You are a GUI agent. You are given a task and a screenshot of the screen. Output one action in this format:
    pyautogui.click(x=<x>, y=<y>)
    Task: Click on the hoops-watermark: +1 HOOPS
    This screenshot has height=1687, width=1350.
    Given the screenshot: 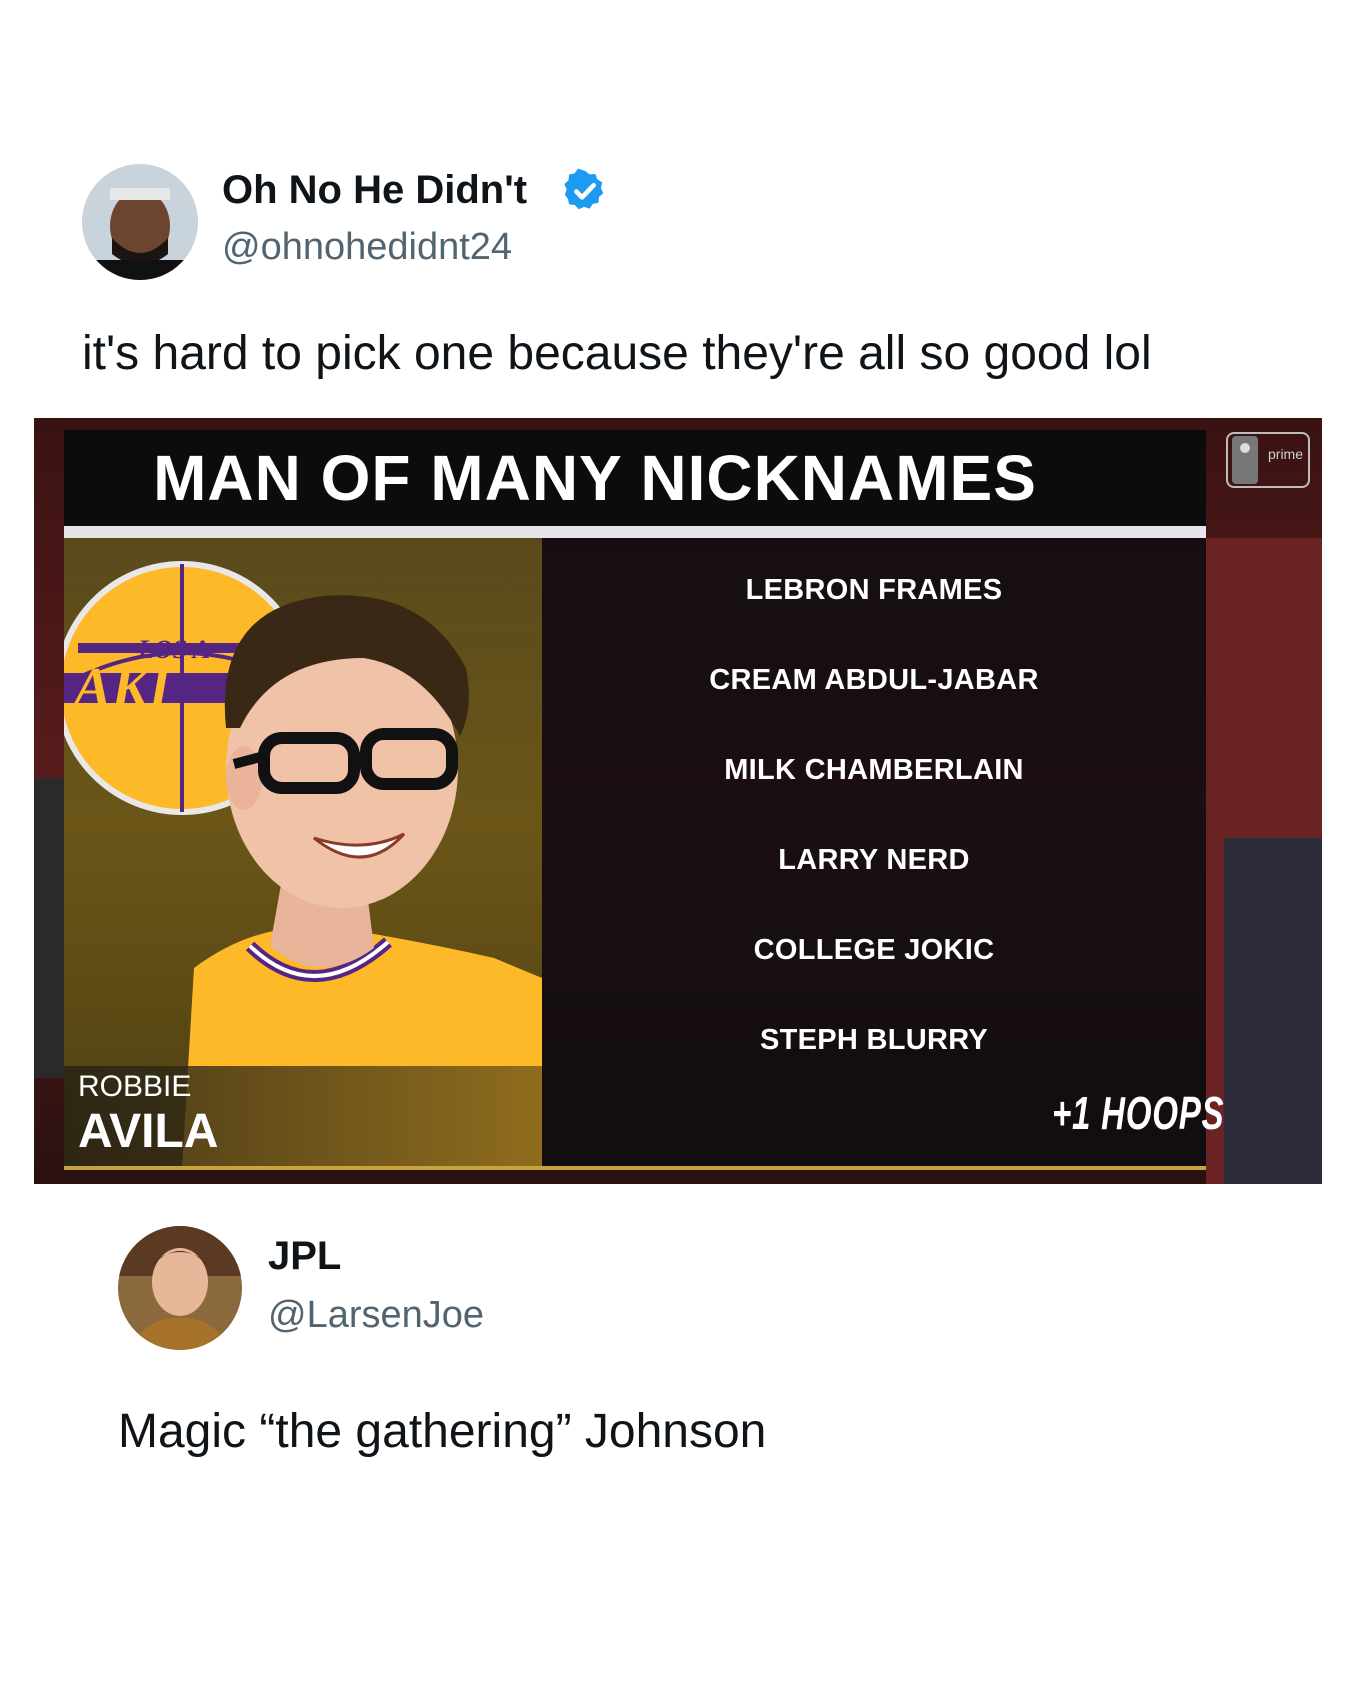 What is the action you would take?
    pyautogui.click(x=1138, y=1113)
    